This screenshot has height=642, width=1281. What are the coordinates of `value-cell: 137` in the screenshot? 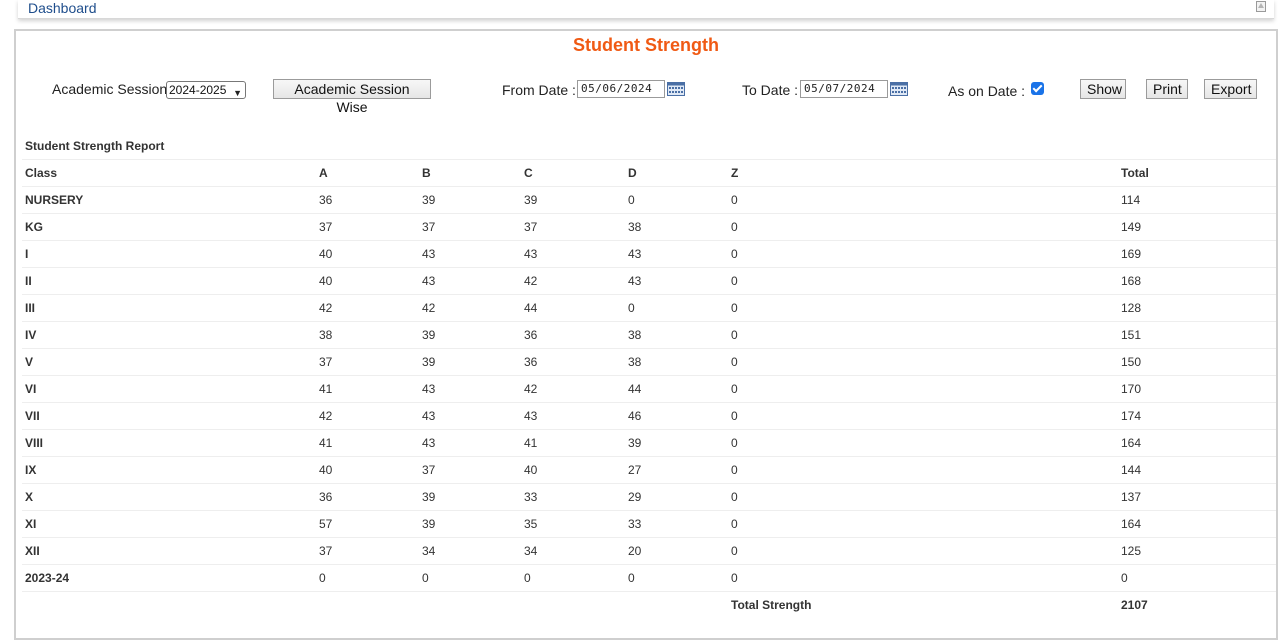 It's located at (1197, 497).